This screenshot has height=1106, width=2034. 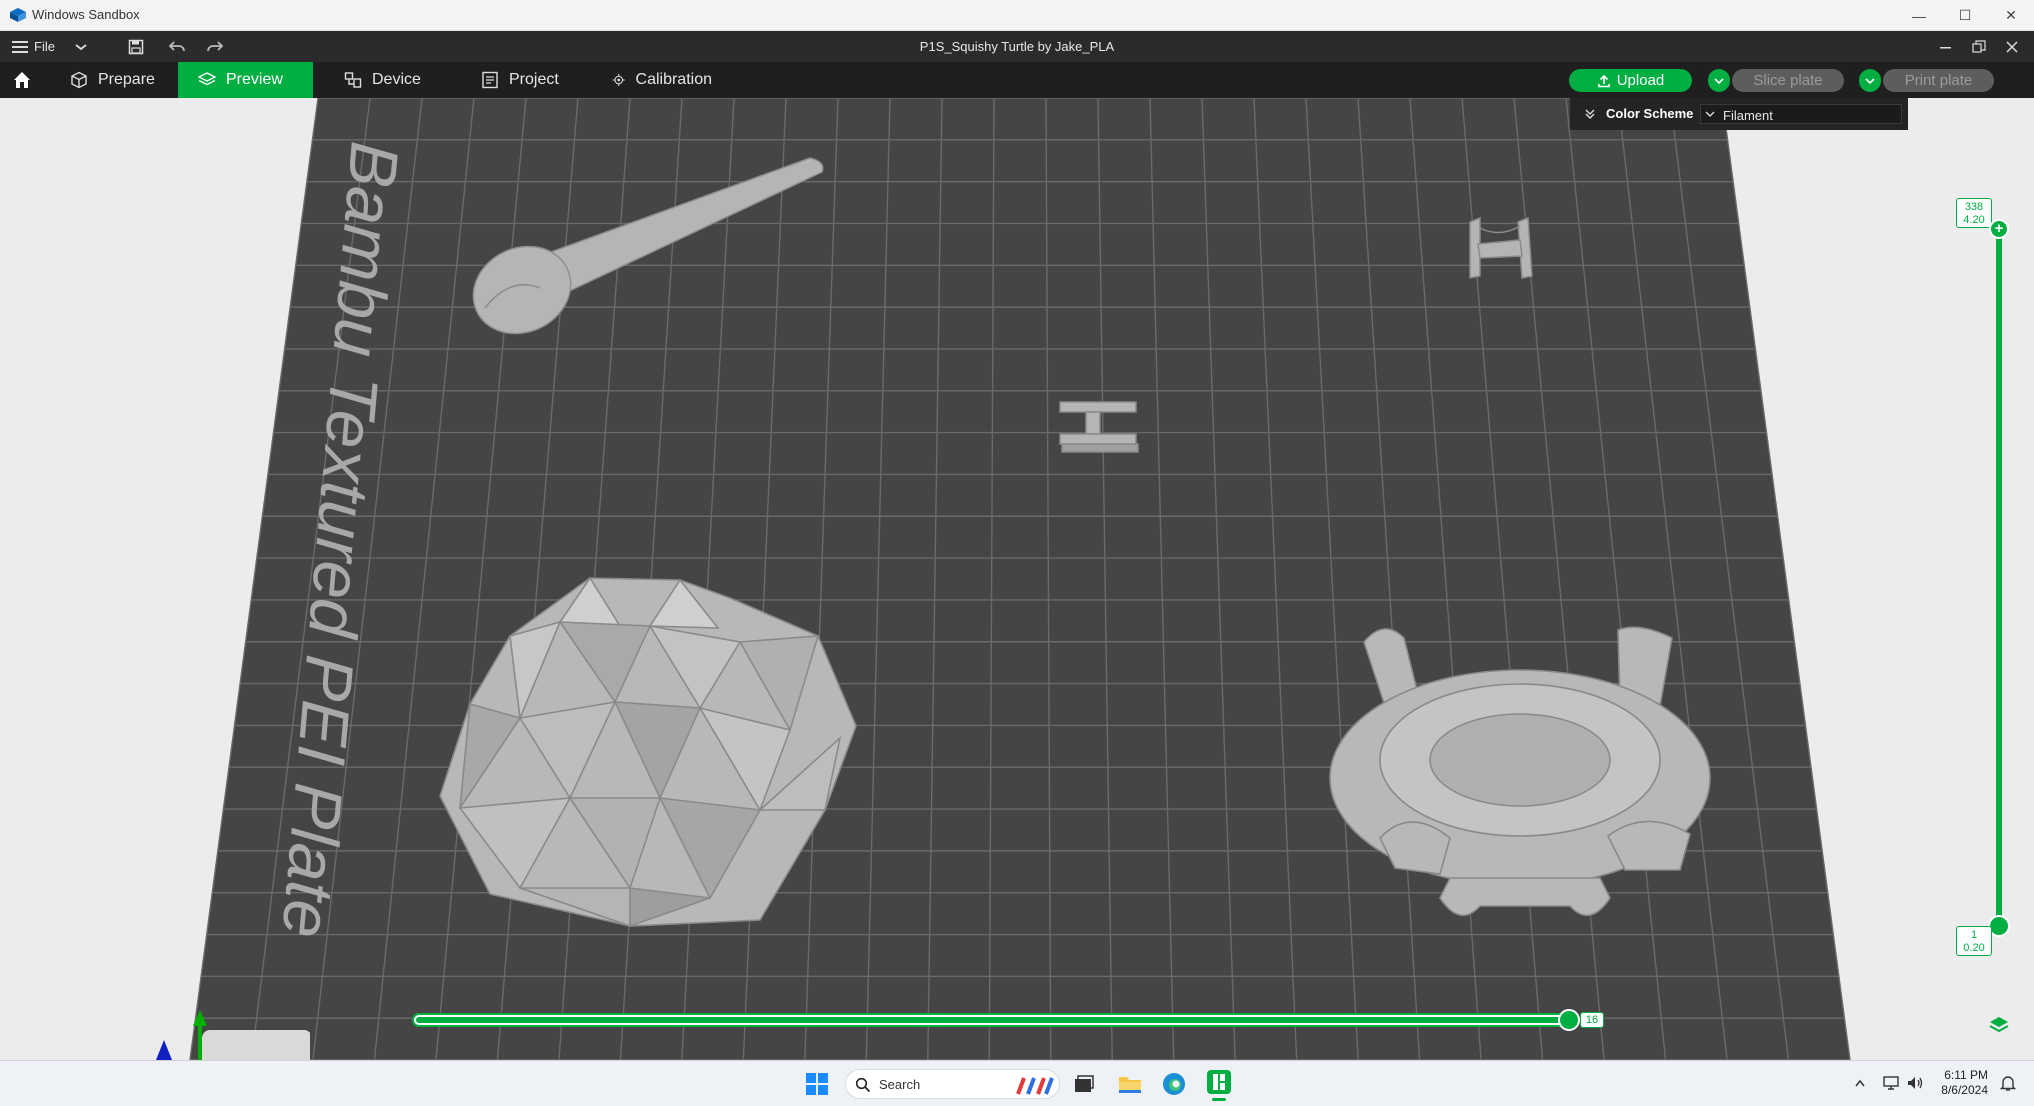 I want to click on file-menu-label: File, so click(x=44, y=46).